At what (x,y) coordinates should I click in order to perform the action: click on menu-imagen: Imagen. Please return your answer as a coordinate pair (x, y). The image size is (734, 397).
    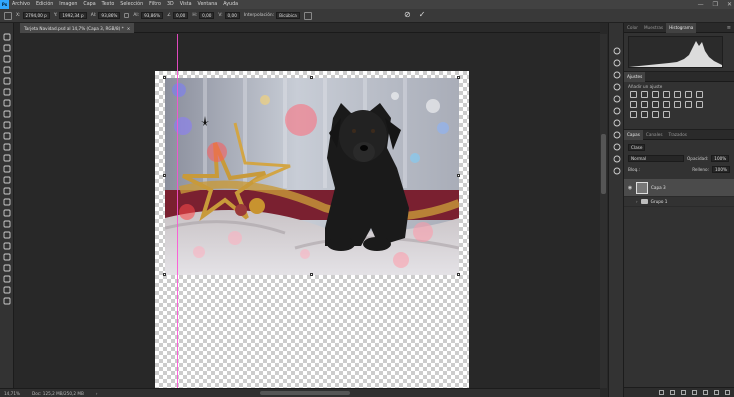
    Looking at the image, I should click on (68, 4).